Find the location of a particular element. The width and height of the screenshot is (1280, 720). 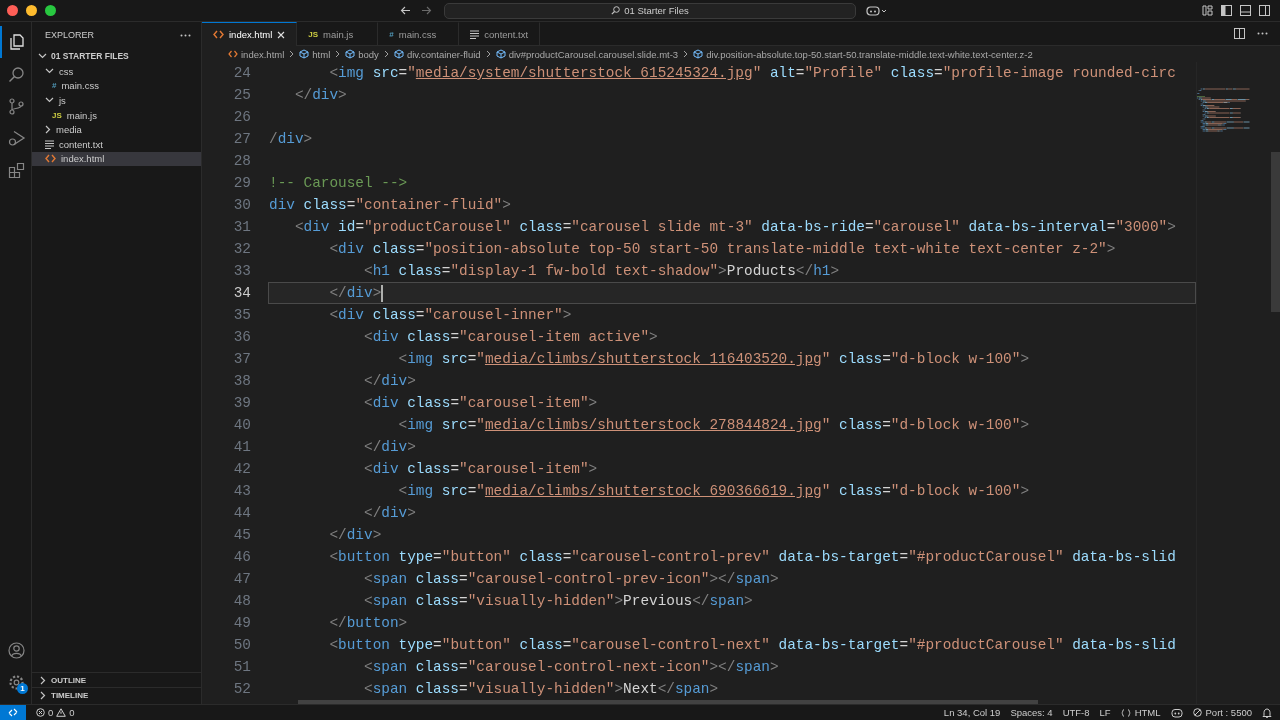

remote-icon is located at coordinates (13, 712).